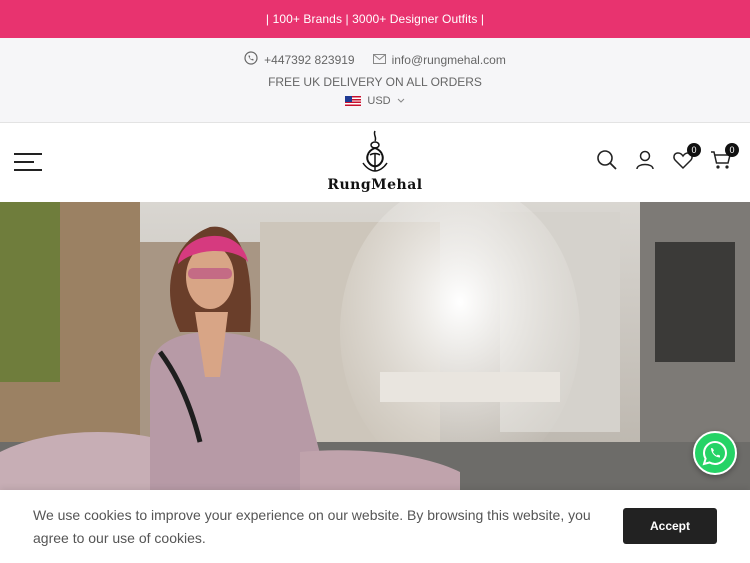 Image resolution: width=750 pixels, height=563 pixels. I want to click on logo-emblem-icon, so click(375, 151).